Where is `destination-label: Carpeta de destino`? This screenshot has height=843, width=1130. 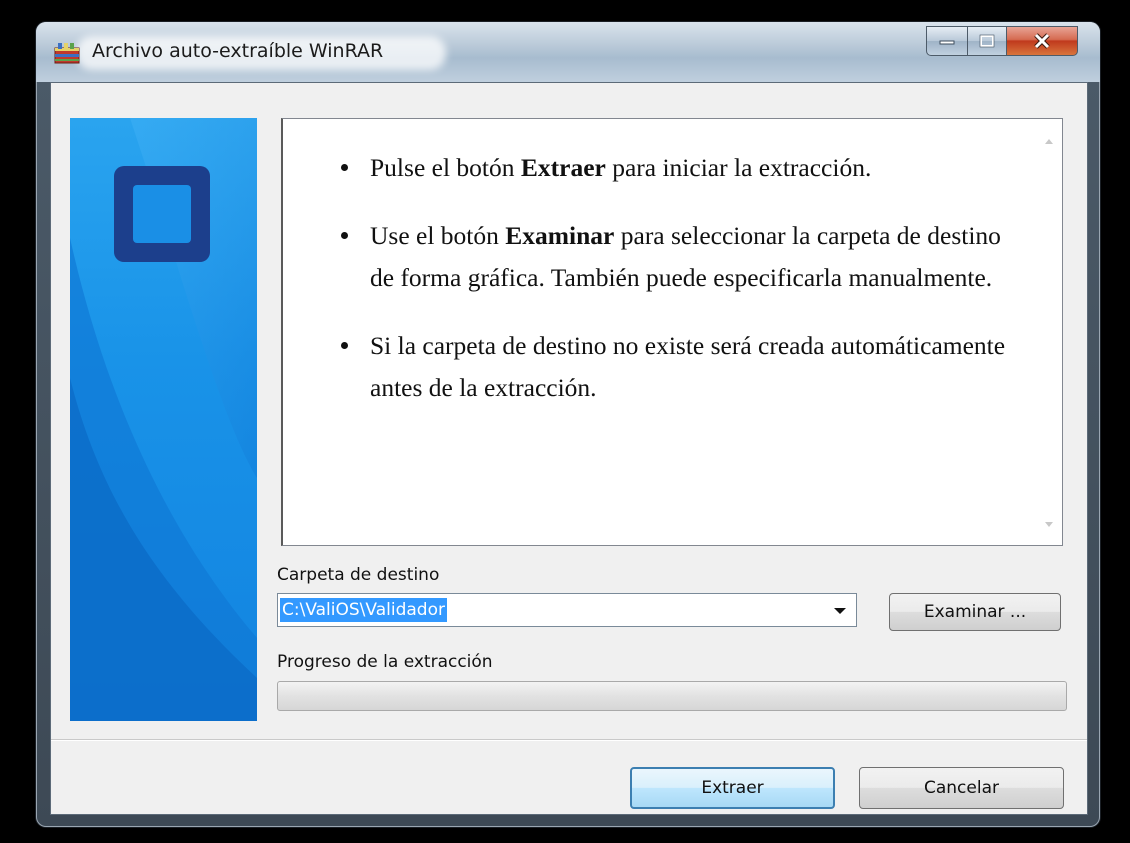
destination-label: Carpeta de destino is located at coordinates (358, 575).